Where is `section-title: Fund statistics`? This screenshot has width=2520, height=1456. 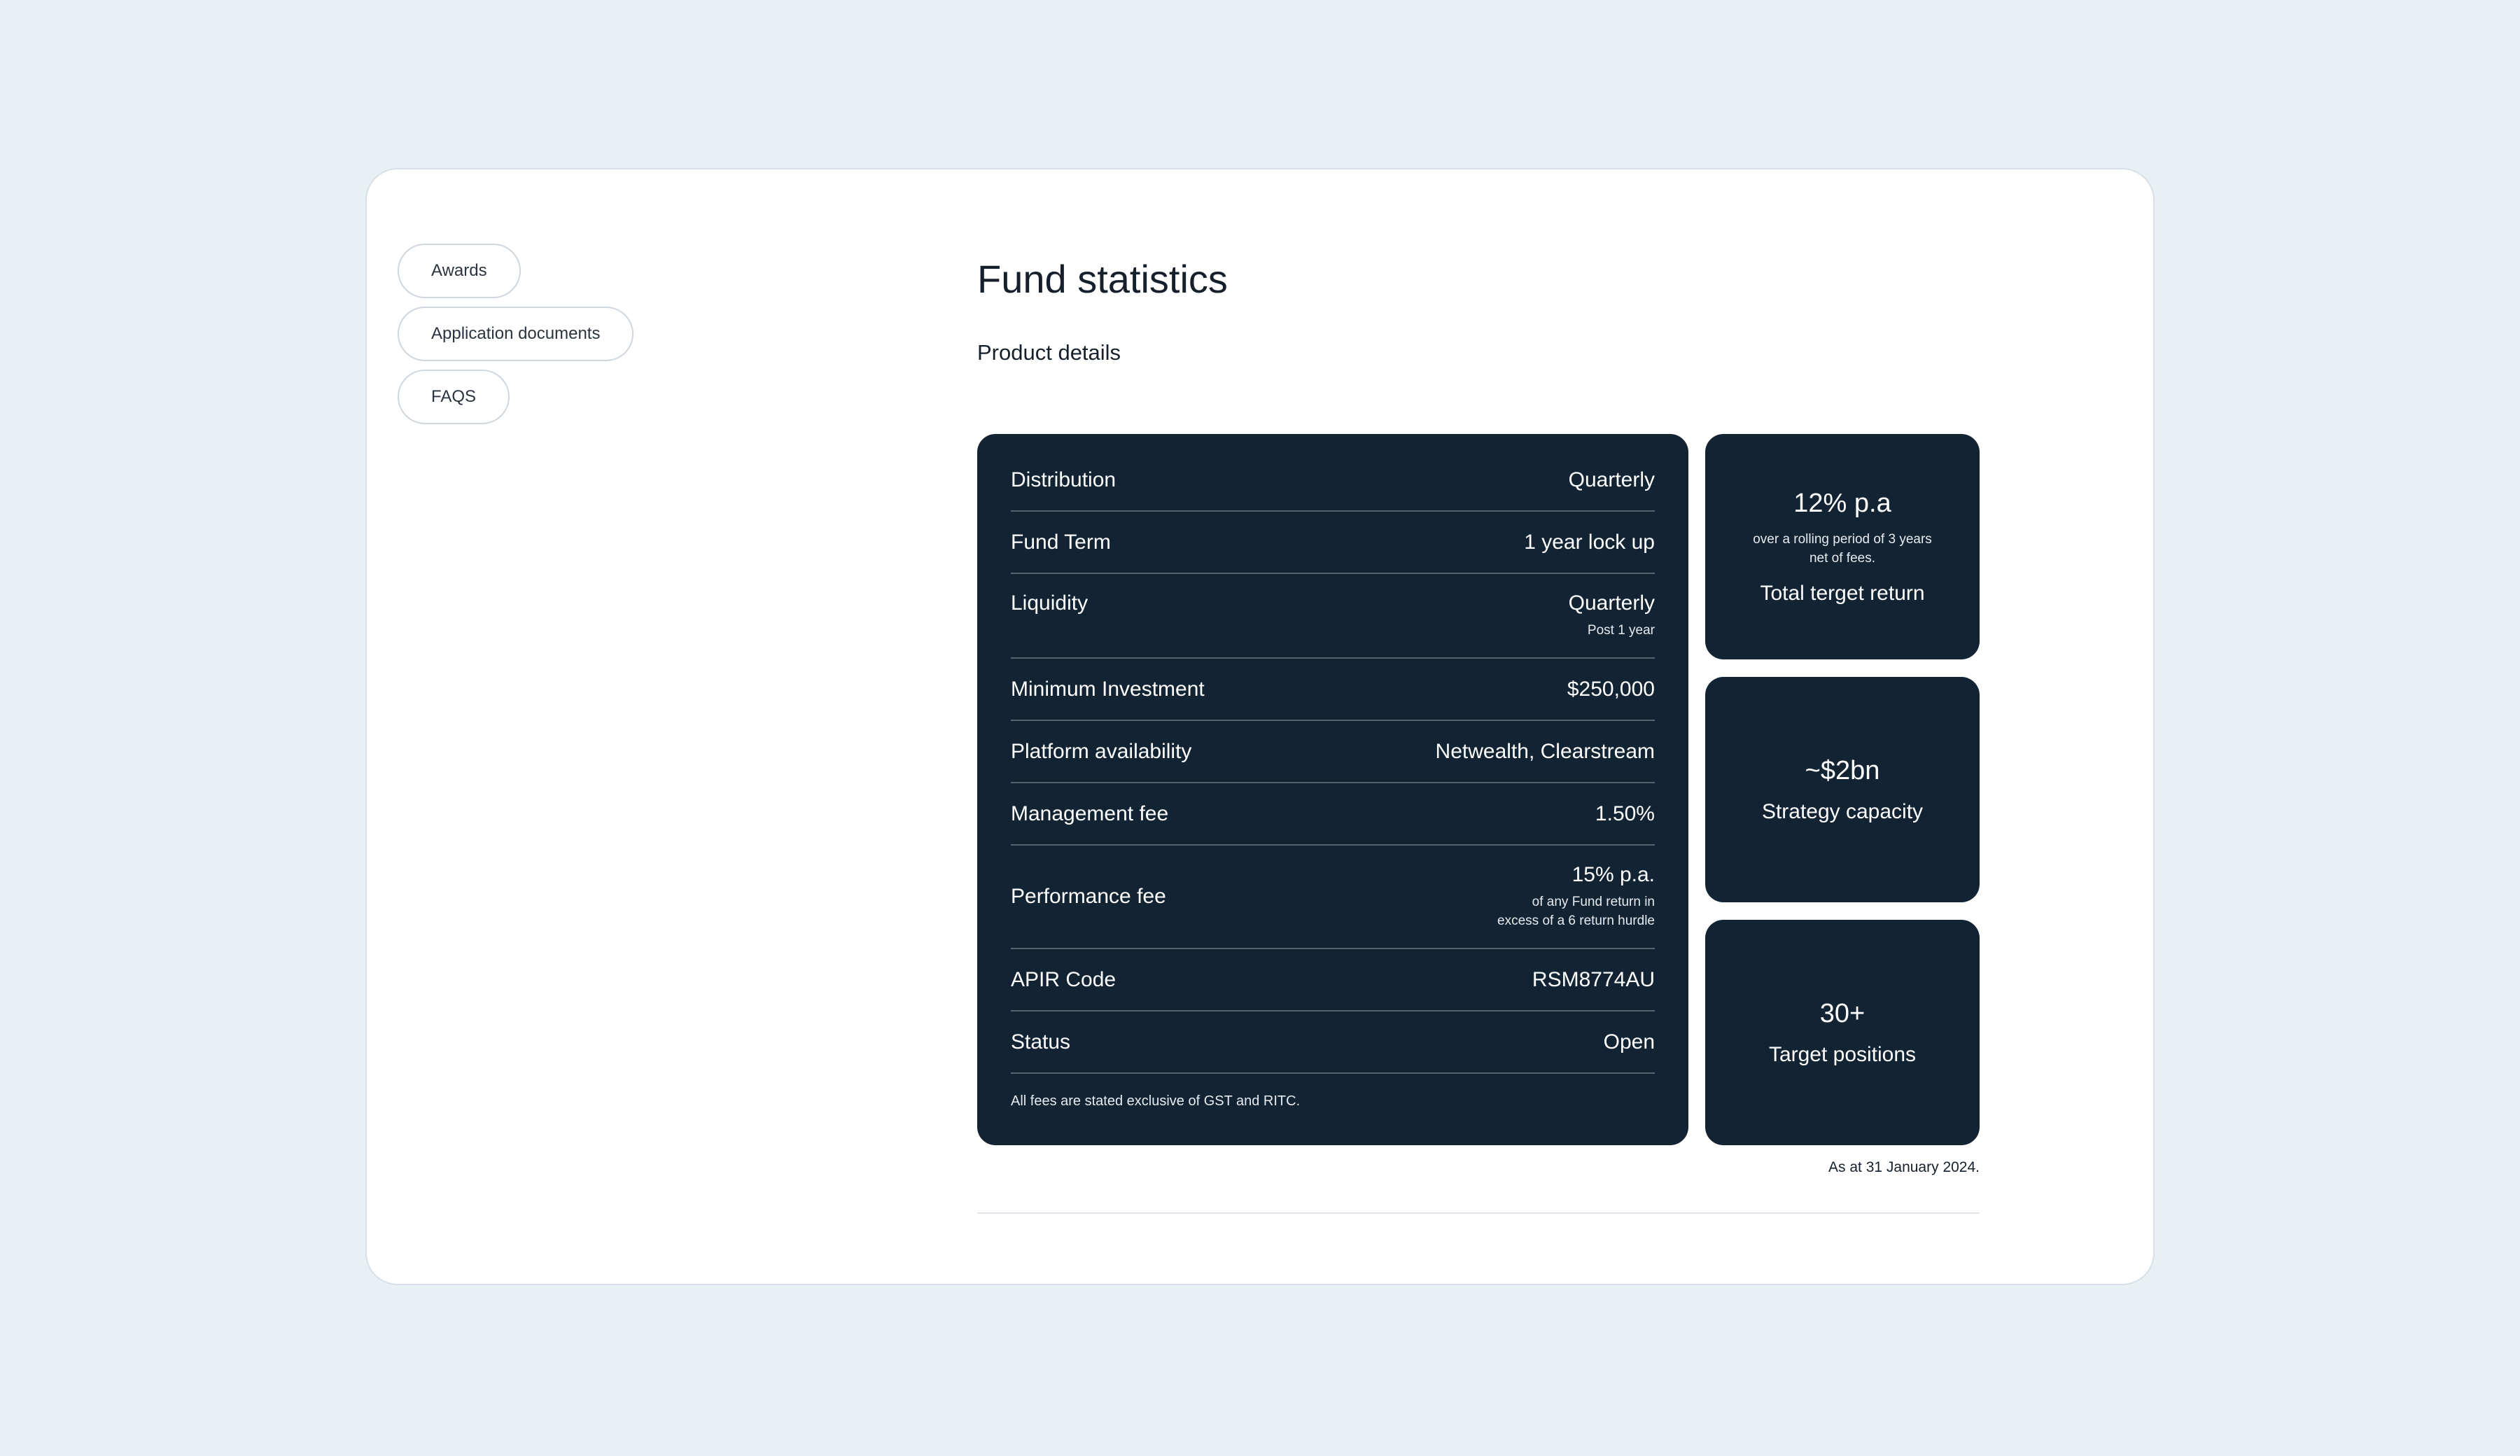 section-title: Fund statistics is located at coordinates (1102, 279).